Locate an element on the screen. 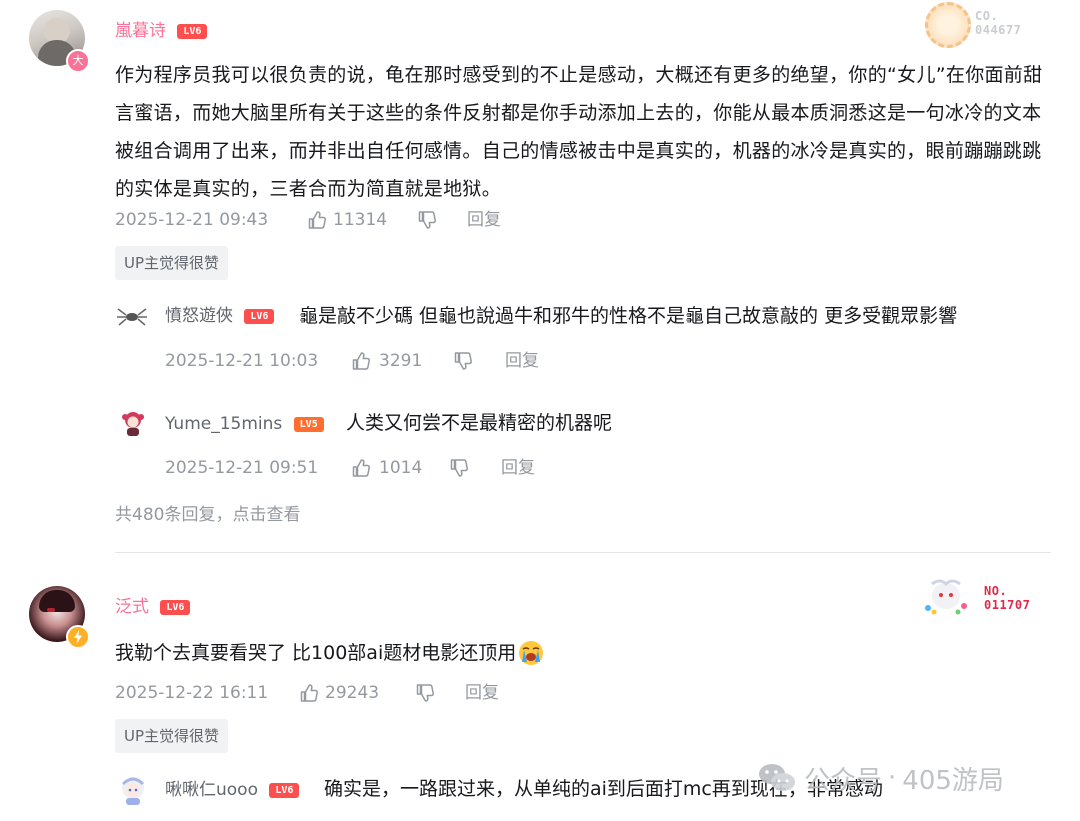  nft-card-badge: NO. 011707 is located at coordinates (987, 598).